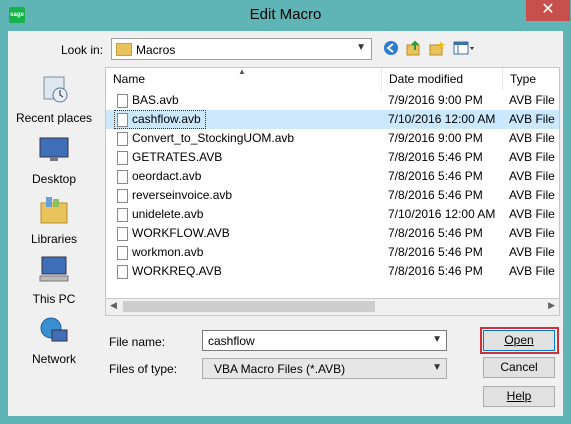 The image size is (571, 424). What do you see at coordinates (55, 89) in the screenshot?
I see `recent-places-icon` at bounding box center [55, 89].